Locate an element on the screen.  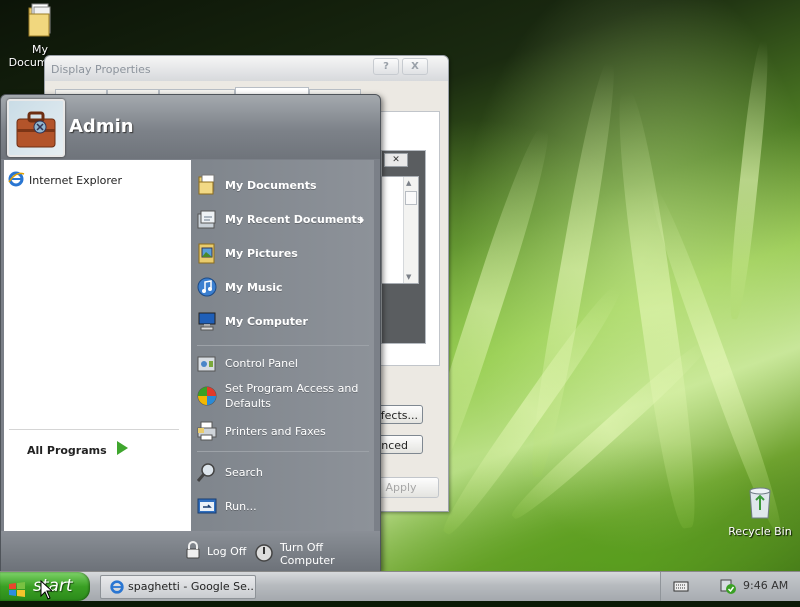
preview-frame: ✕ ▲ ▼ is located at coordinates (403, 247).